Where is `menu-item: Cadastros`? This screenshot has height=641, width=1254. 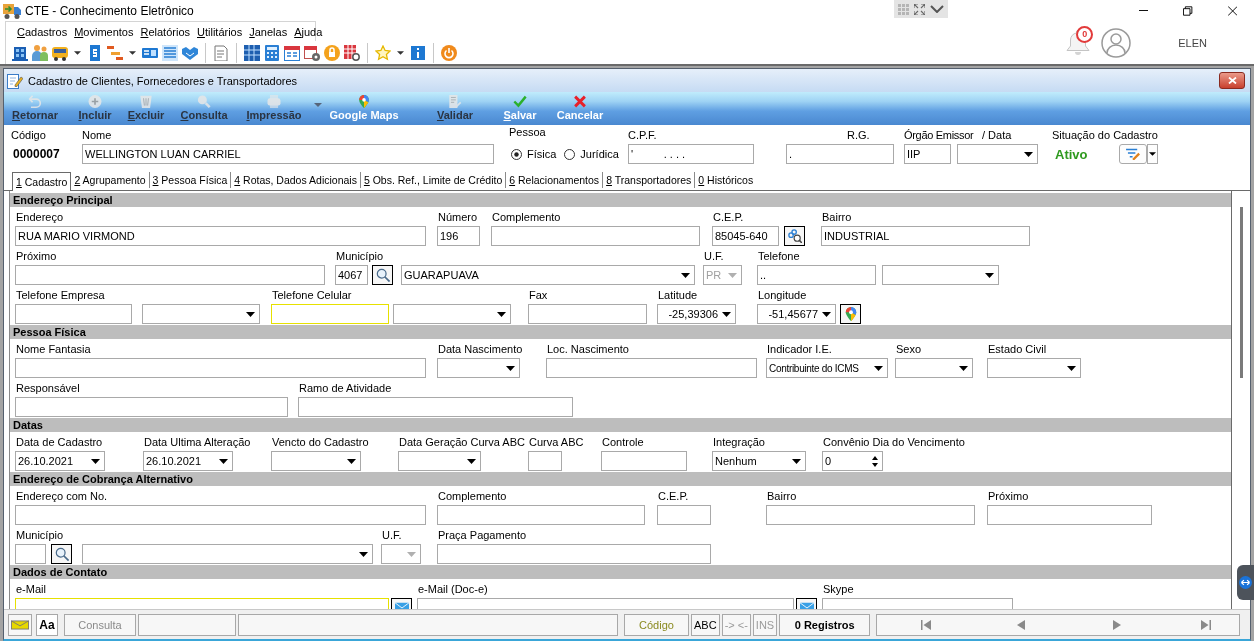 menu-item: Cadastros is located at coordinates (42, 31).